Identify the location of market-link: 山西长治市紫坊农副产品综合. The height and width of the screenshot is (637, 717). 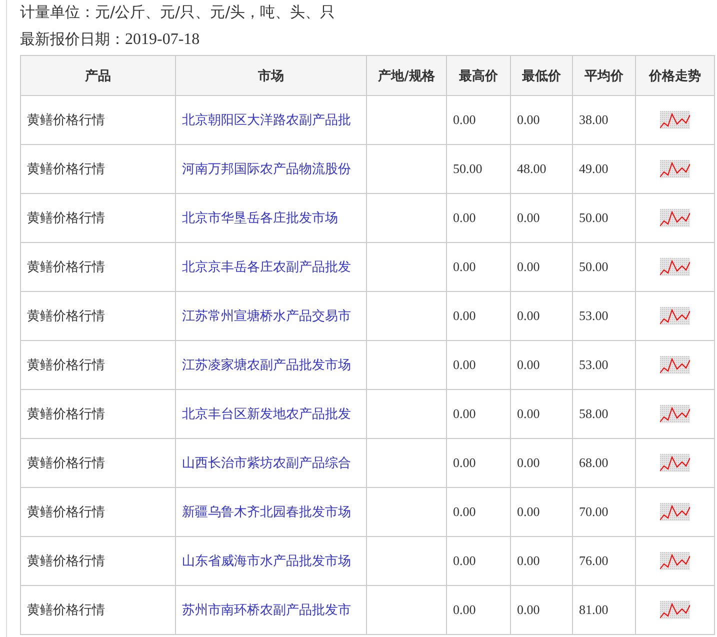
(271, 463).